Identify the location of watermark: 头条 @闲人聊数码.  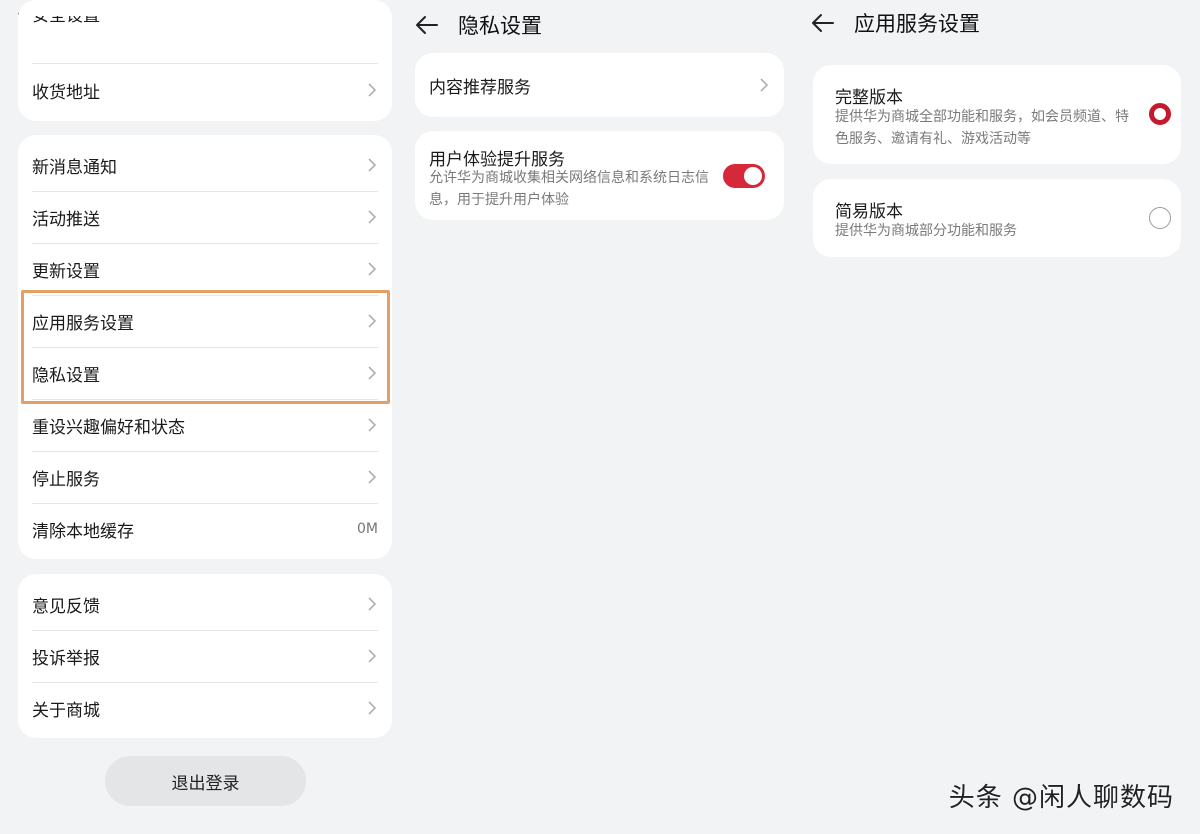
(1061, 798).